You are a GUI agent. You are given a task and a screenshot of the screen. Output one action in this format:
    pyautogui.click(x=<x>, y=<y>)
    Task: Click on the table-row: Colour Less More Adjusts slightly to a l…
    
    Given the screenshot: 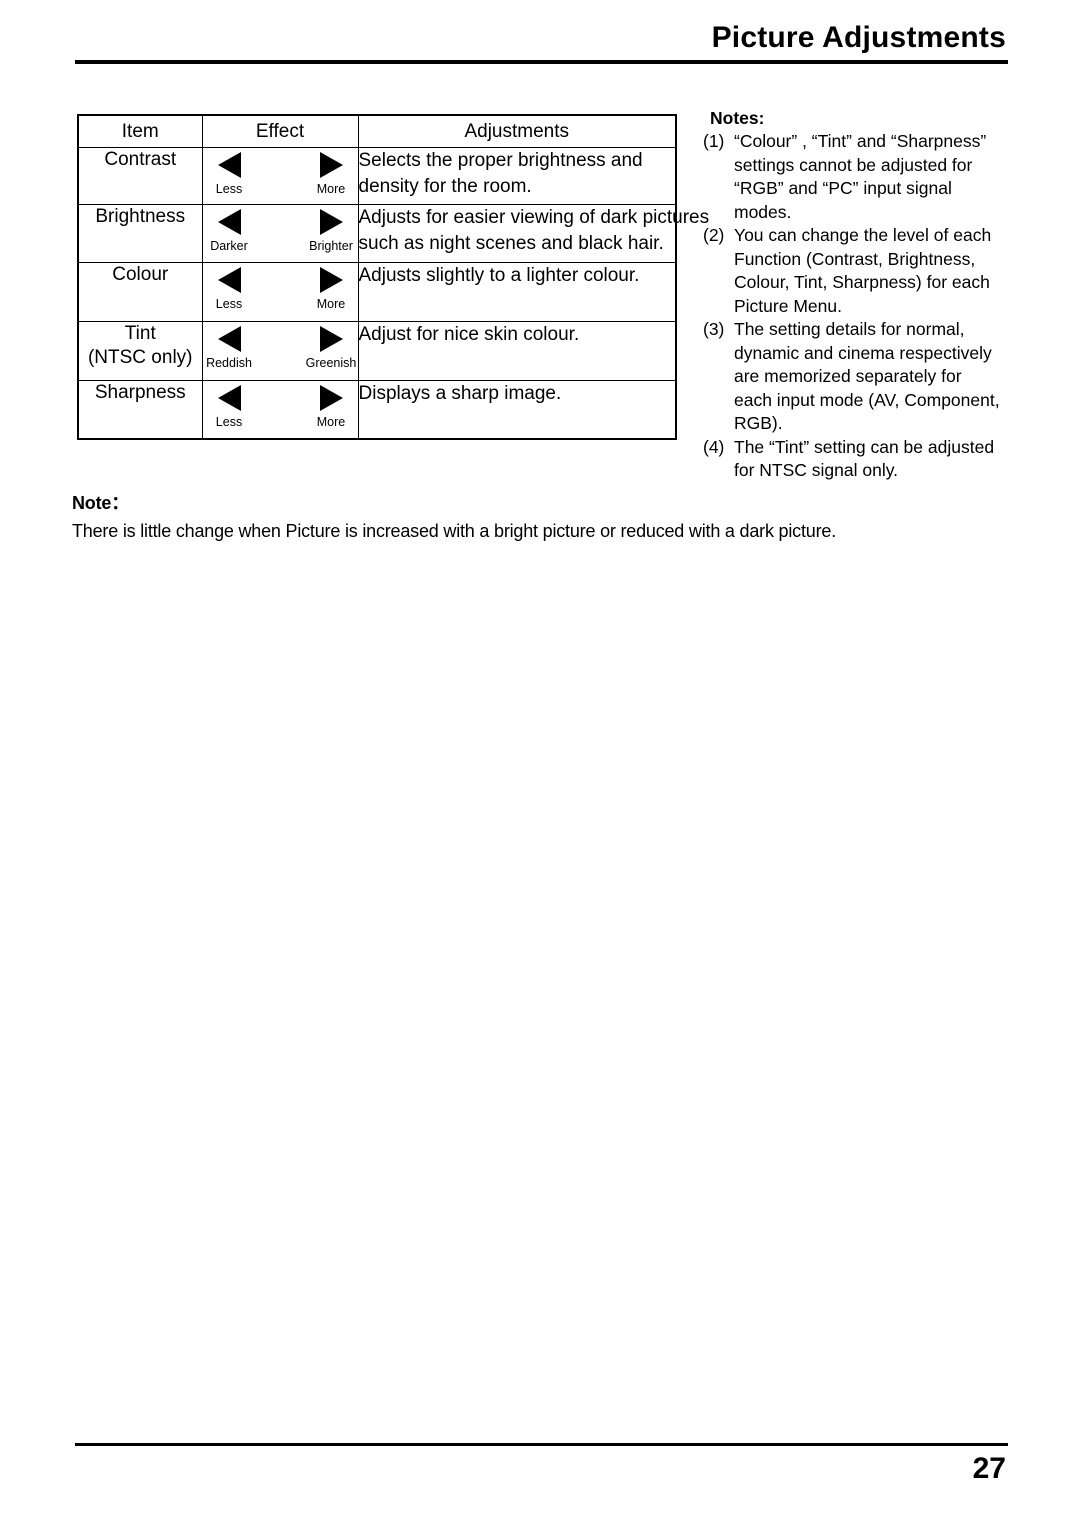 What is the action you would take?
    pyautogui.click(x=377, y=292)
    